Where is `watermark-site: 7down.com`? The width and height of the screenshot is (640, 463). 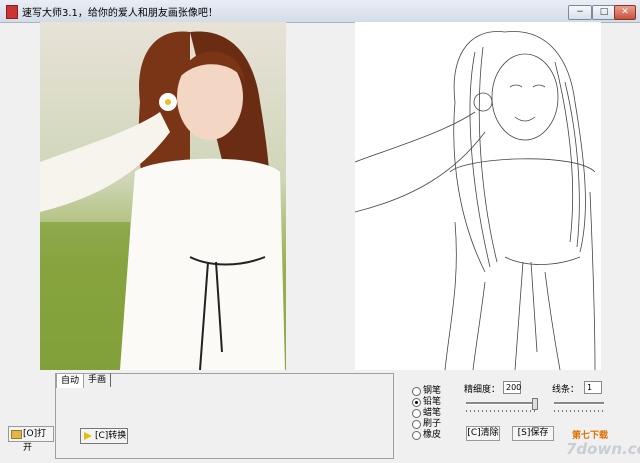 watermark-site: 7down.com is located at coordinates (603, 449).